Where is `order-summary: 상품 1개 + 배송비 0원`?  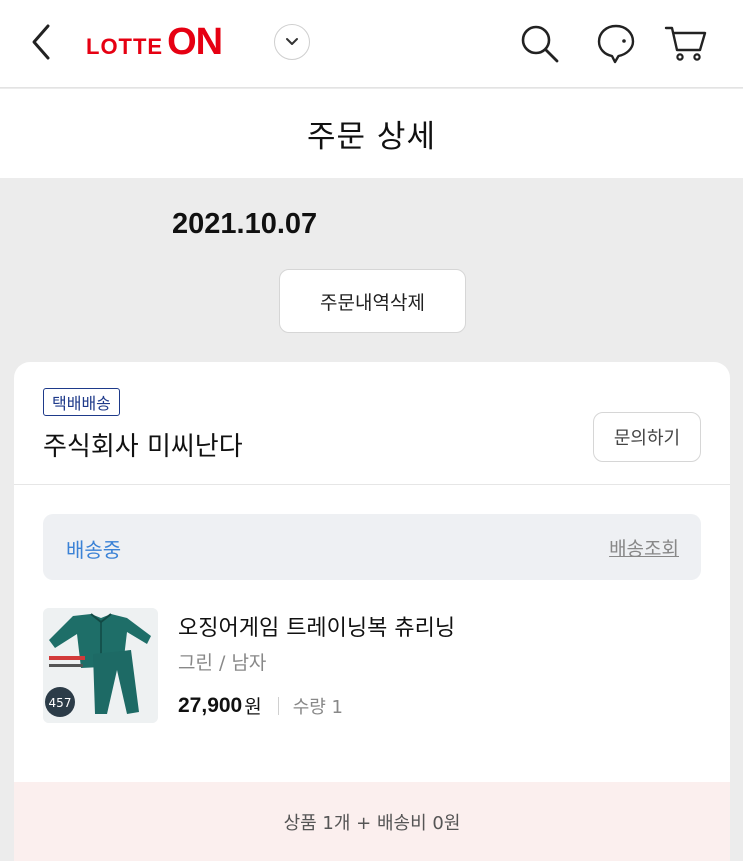
order-summary: 상품 1개 + 배송비 0원 is located at coordinates (372, 823).